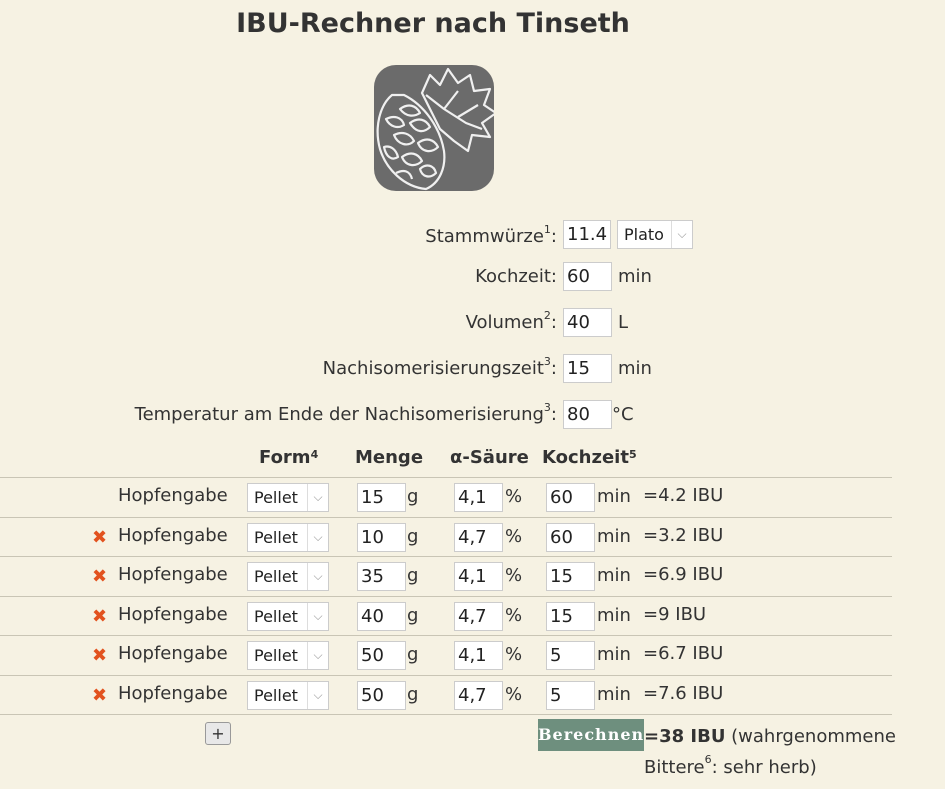  I want to click on header-menge: Menge, so click(389, 457).